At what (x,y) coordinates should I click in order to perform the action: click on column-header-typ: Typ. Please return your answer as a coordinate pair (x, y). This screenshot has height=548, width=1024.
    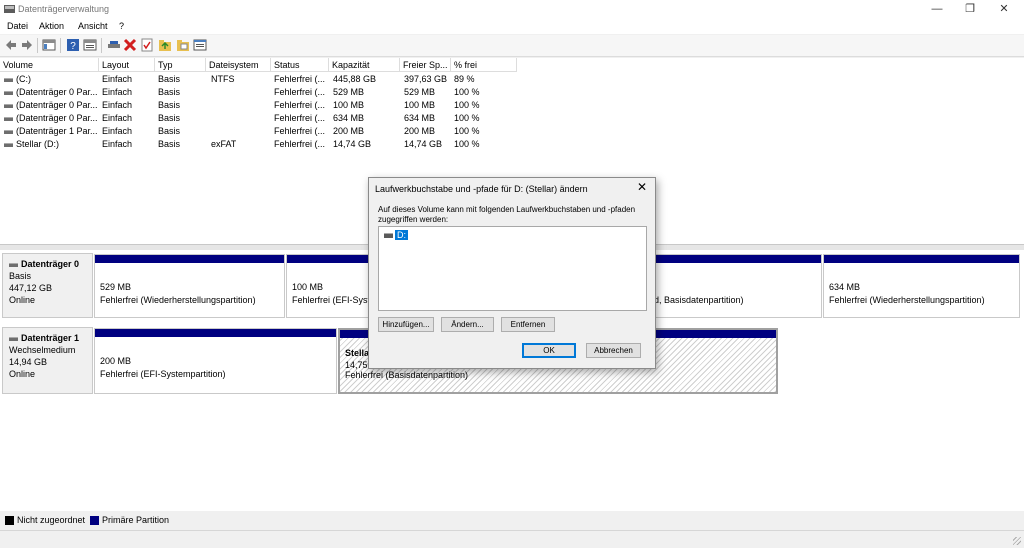
    Looking at the image, I should click on (180, 65).